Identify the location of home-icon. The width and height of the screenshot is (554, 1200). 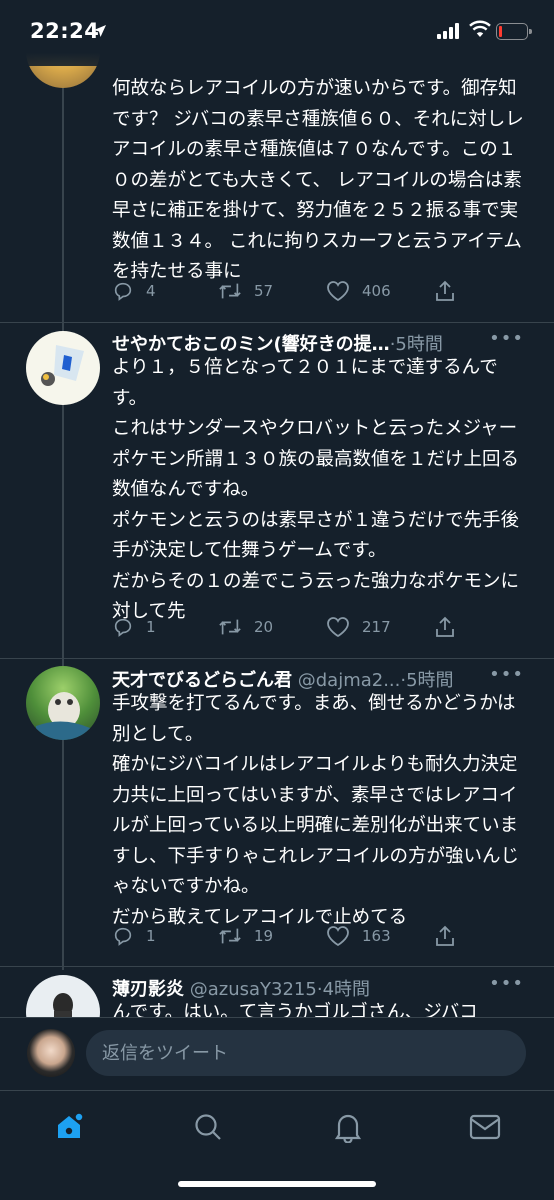
(71, 1125).